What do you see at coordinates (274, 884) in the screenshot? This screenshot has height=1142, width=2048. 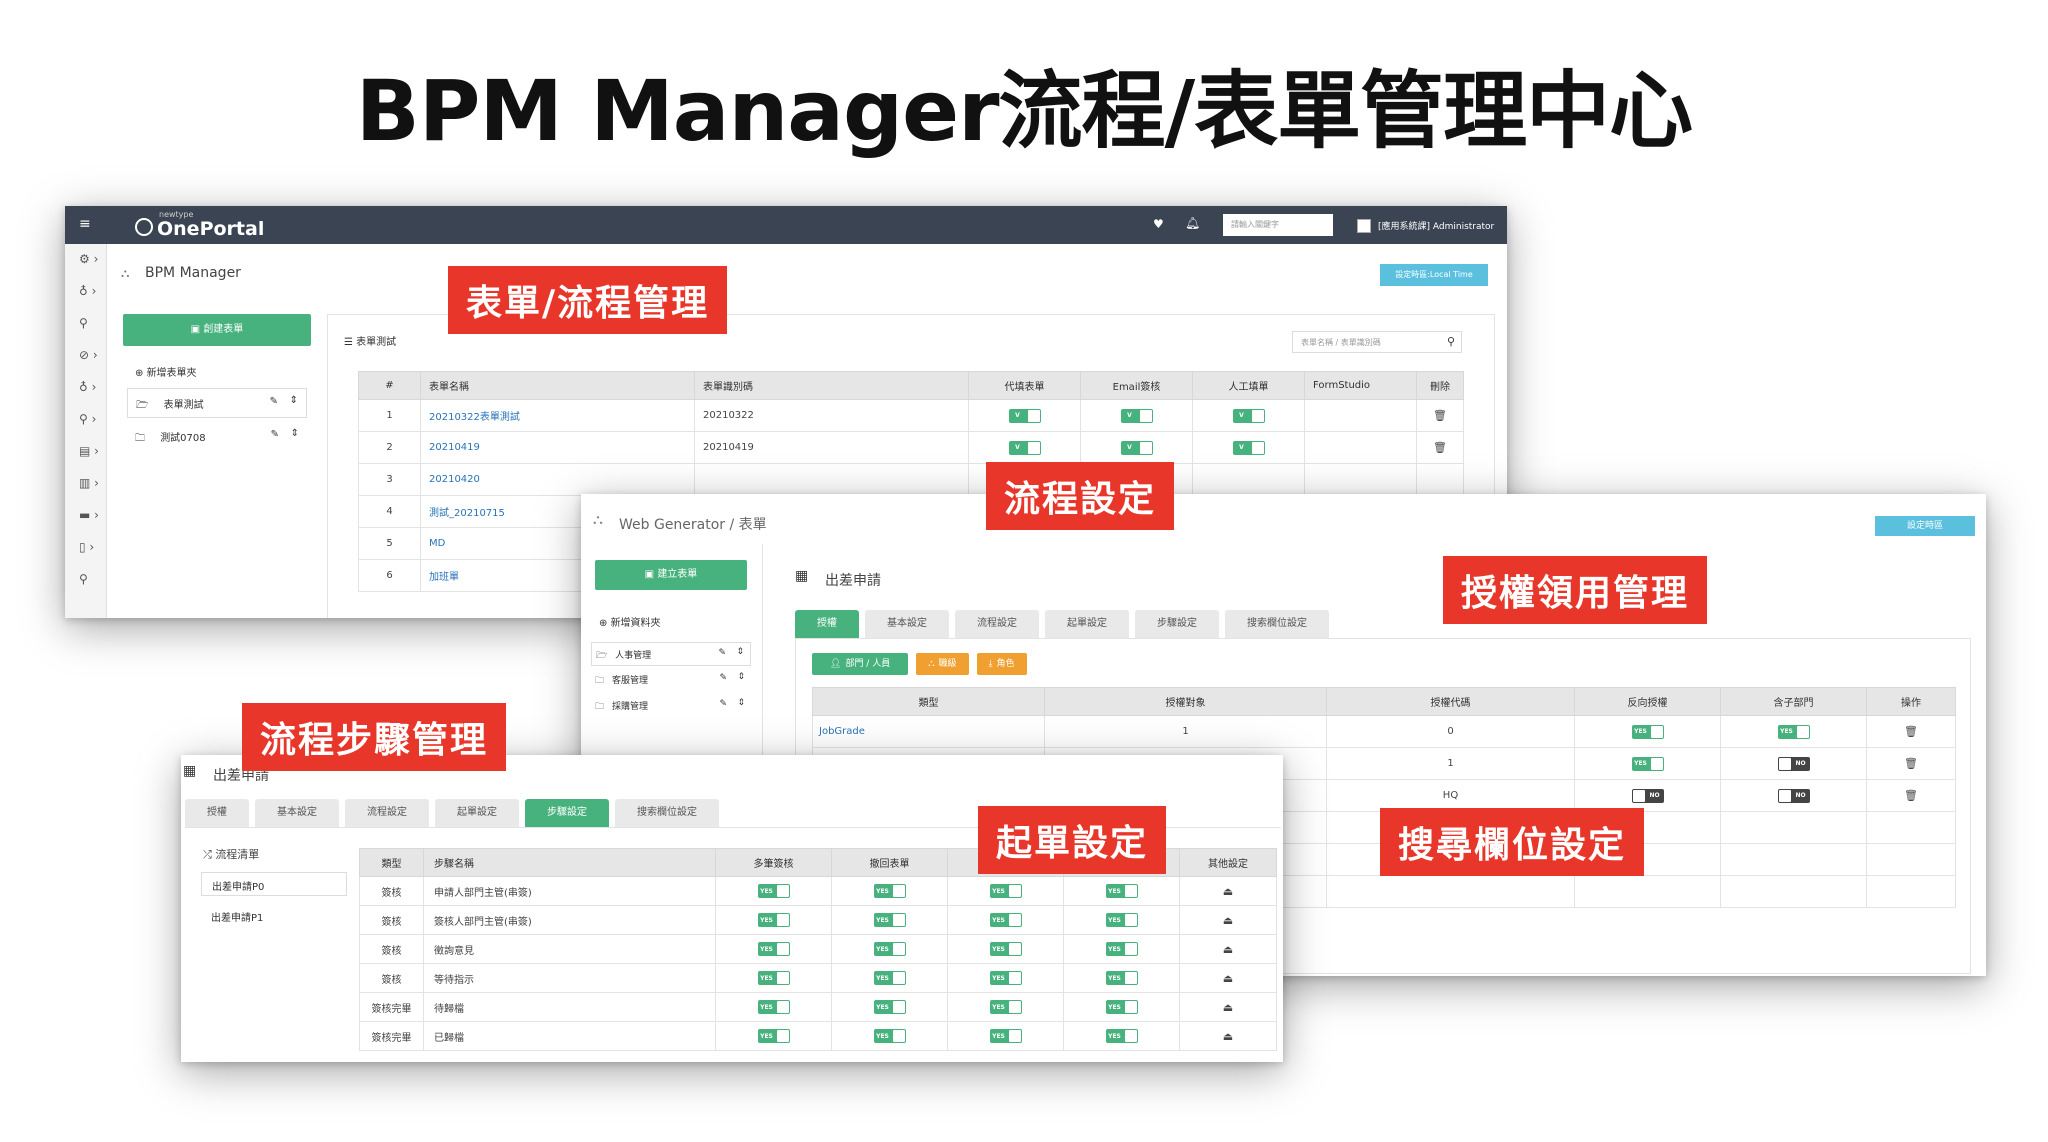 I see `flow-item-0: 出差申請P0` at bounding box center [274, 884].